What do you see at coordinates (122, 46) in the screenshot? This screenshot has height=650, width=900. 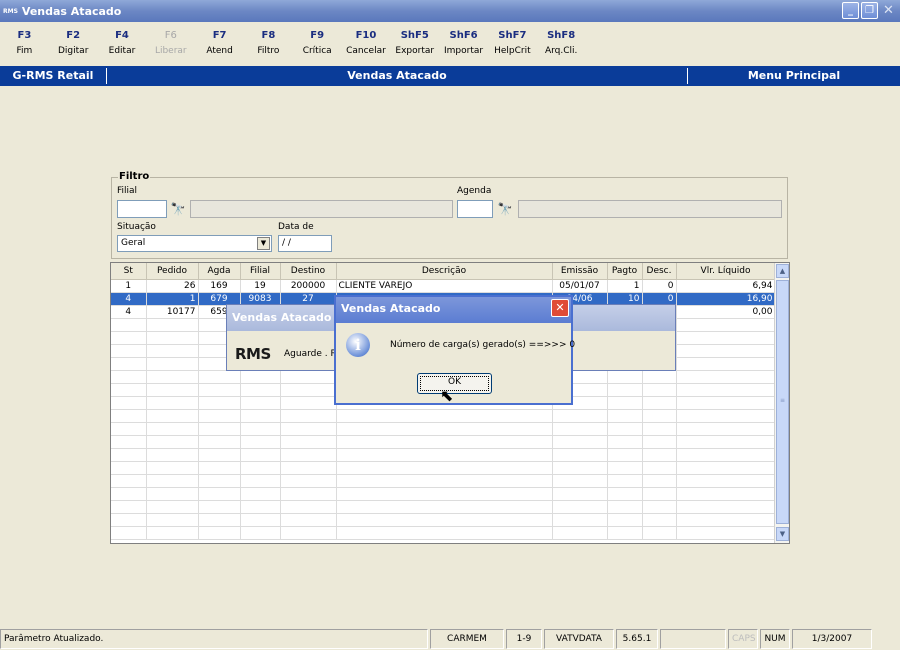 I see `toolbar-editar-button: F4 Editar` at bounding box center [122, 46].